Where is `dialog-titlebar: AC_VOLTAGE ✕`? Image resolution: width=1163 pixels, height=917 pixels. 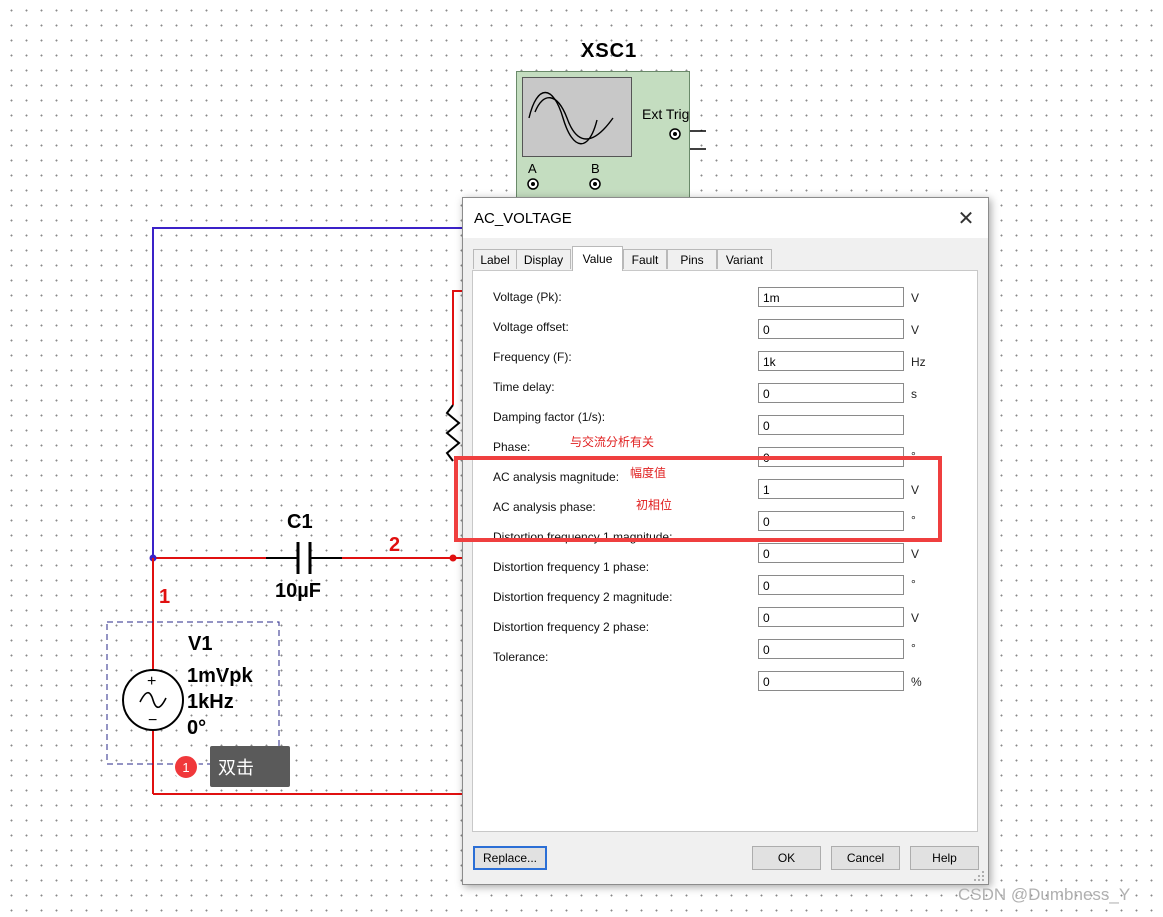 dialog-titlebar: AC_VOLTAGE ✕ is located at coordinates (725, 218).